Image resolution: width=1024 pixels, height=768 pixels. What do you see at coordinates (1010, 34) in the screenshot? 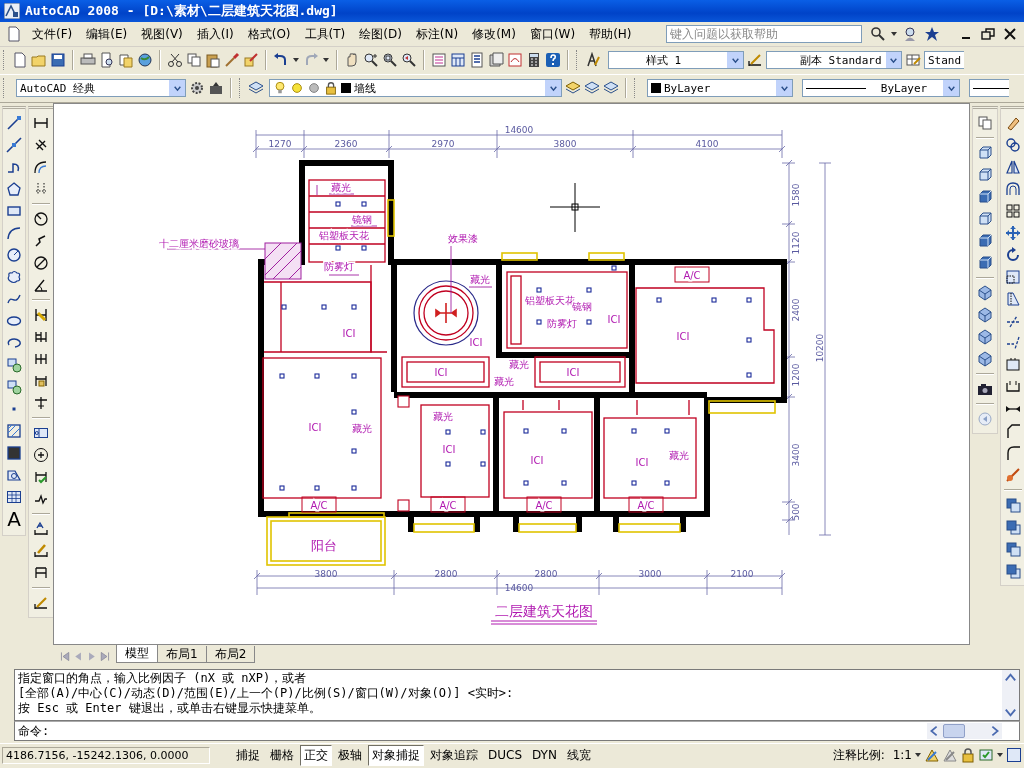
I see `close-icon` at bounding box center [1010, 34].